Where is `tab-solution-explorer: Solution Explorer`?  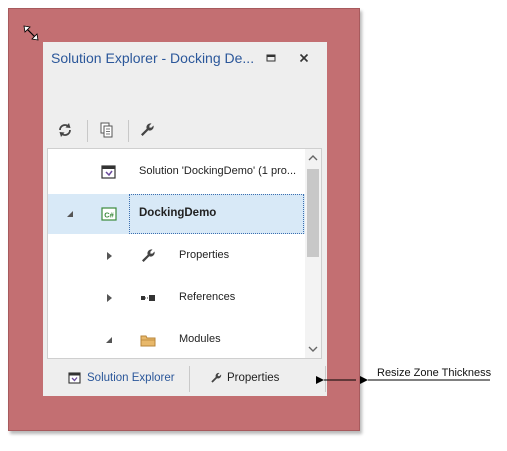
tab-solution-explorer: Solution Explorer is located at coordinates (116, 379).